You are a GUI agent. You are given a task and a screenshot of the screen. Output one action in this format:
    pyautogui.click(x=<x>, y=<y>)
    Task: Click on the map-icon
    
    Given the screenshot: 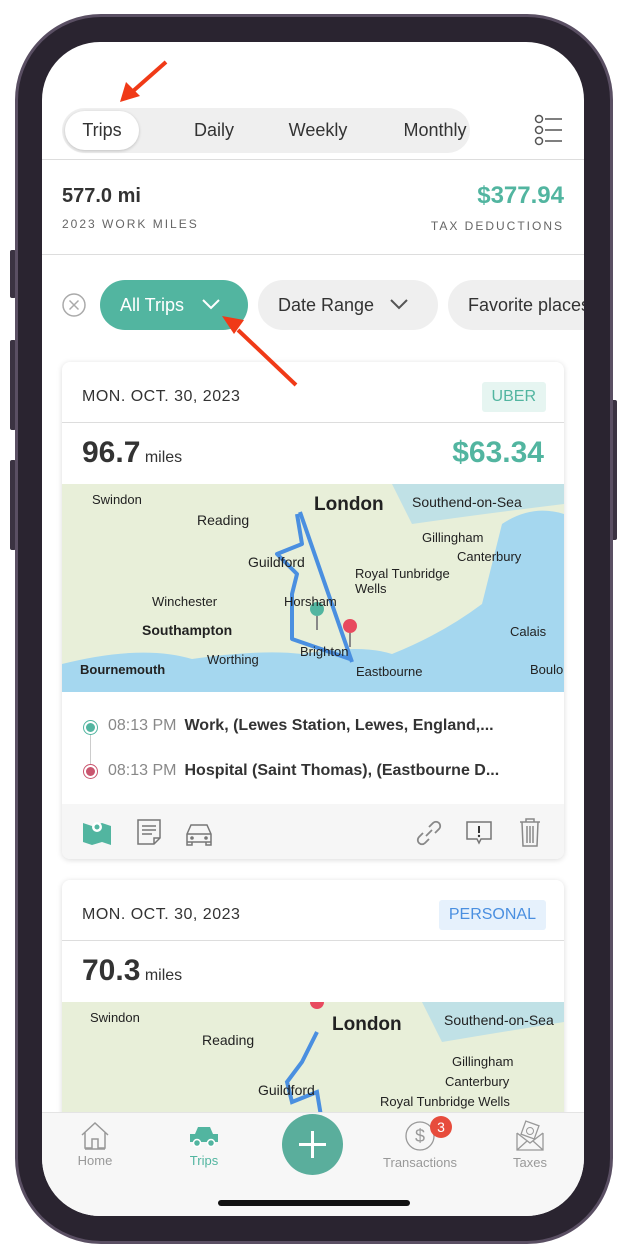 What is the action you would take?
    pyautogui.click(x=97, y=832)
    